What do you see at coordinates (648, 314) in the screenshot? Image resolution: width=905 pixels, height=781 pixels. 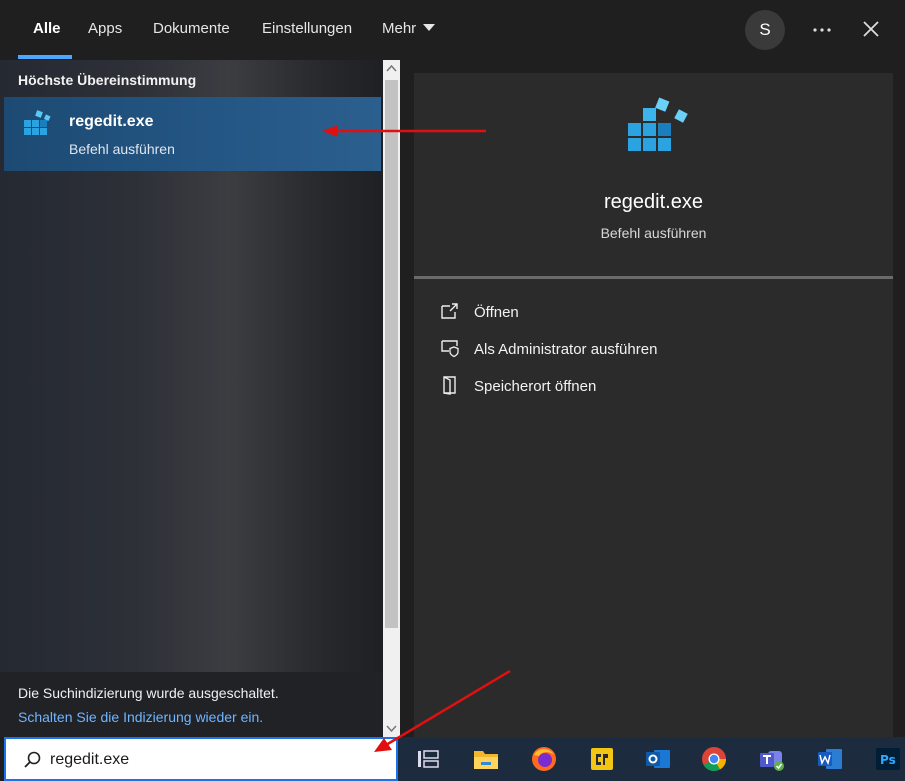 I see `action-open: Öffnen` at bounding box center [648, 314].